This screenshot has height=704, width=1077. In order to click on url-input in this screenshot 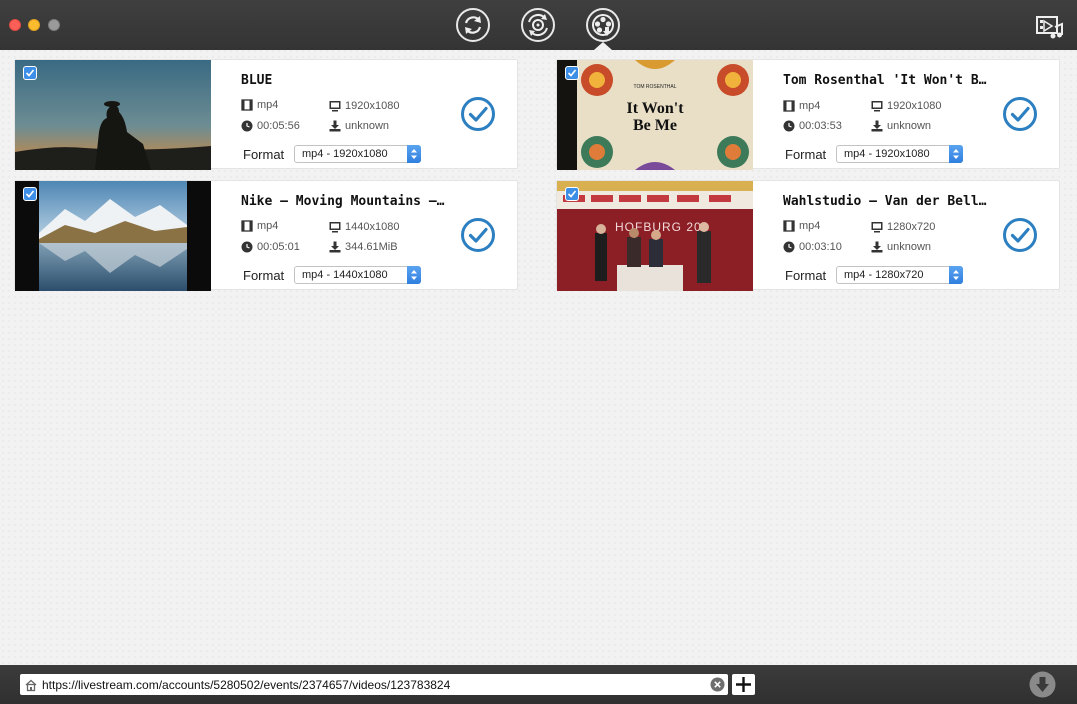, I will do `click(372, 684)`.